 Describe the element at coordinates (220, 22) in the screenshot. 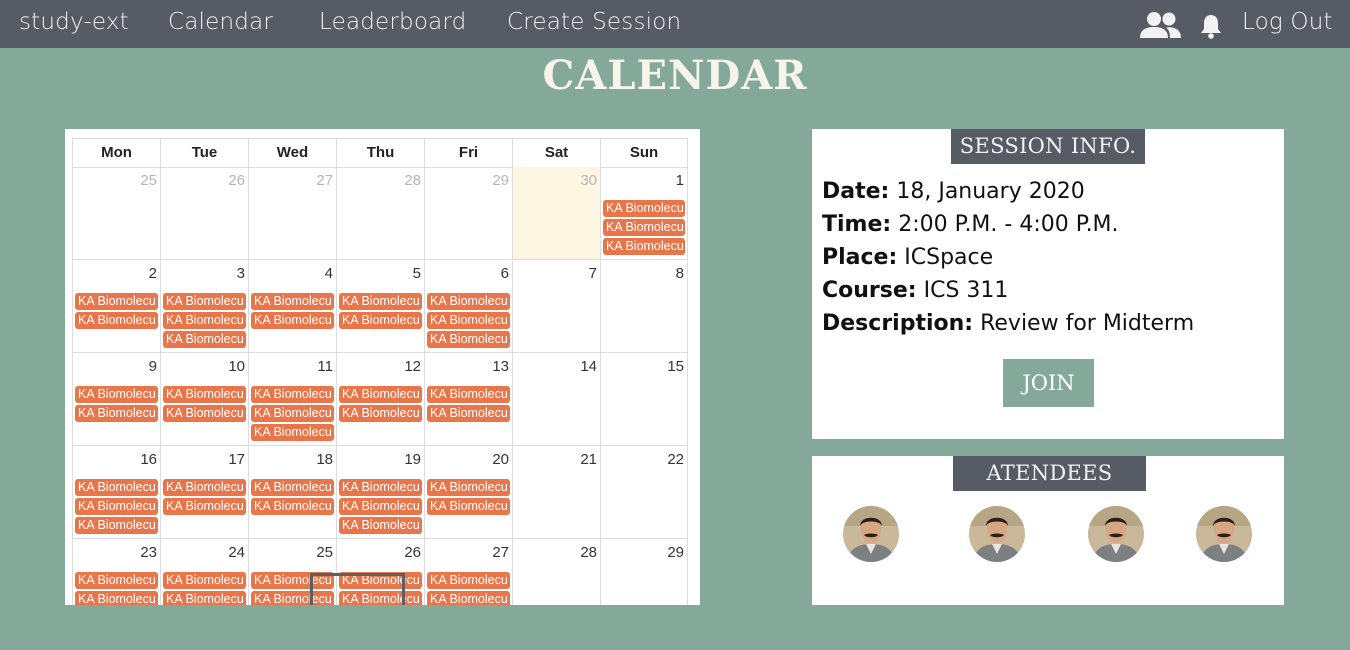

I see `nav-calendar: Calendar` at that location.